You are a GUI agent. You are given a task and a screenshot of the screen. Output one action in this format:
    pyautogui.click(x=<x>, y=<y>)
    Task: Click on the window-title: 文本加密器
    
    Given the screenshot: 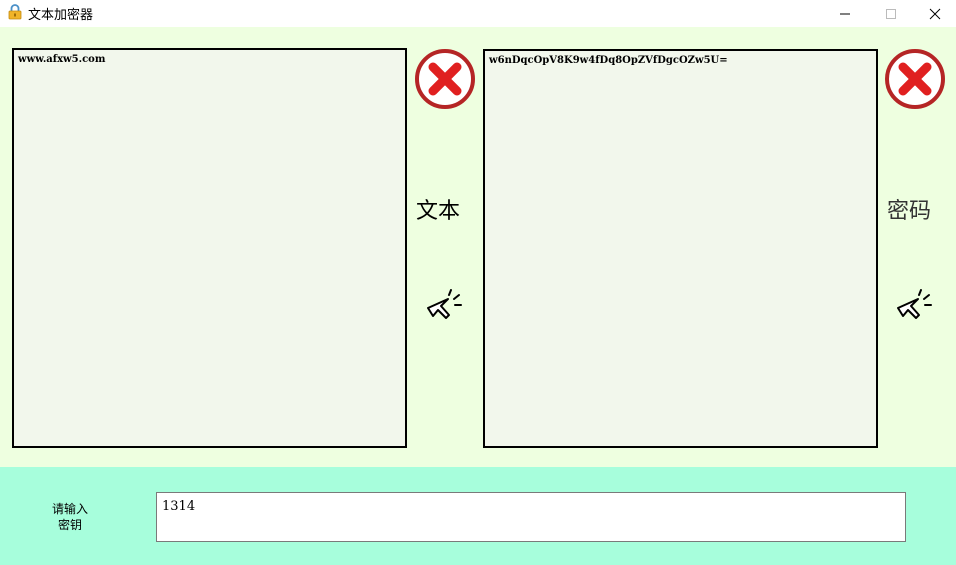 What is the action you would take?
    pyautogui.click(x=61, y=15)
    